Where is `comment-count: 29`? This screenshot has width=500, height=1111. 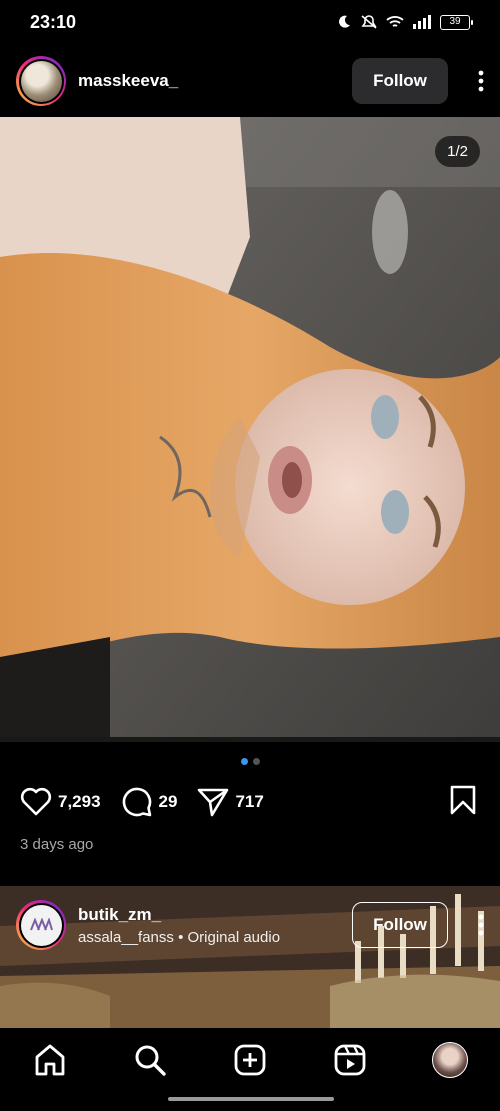 comment-count: 29 is located at coordinates (168, 802).